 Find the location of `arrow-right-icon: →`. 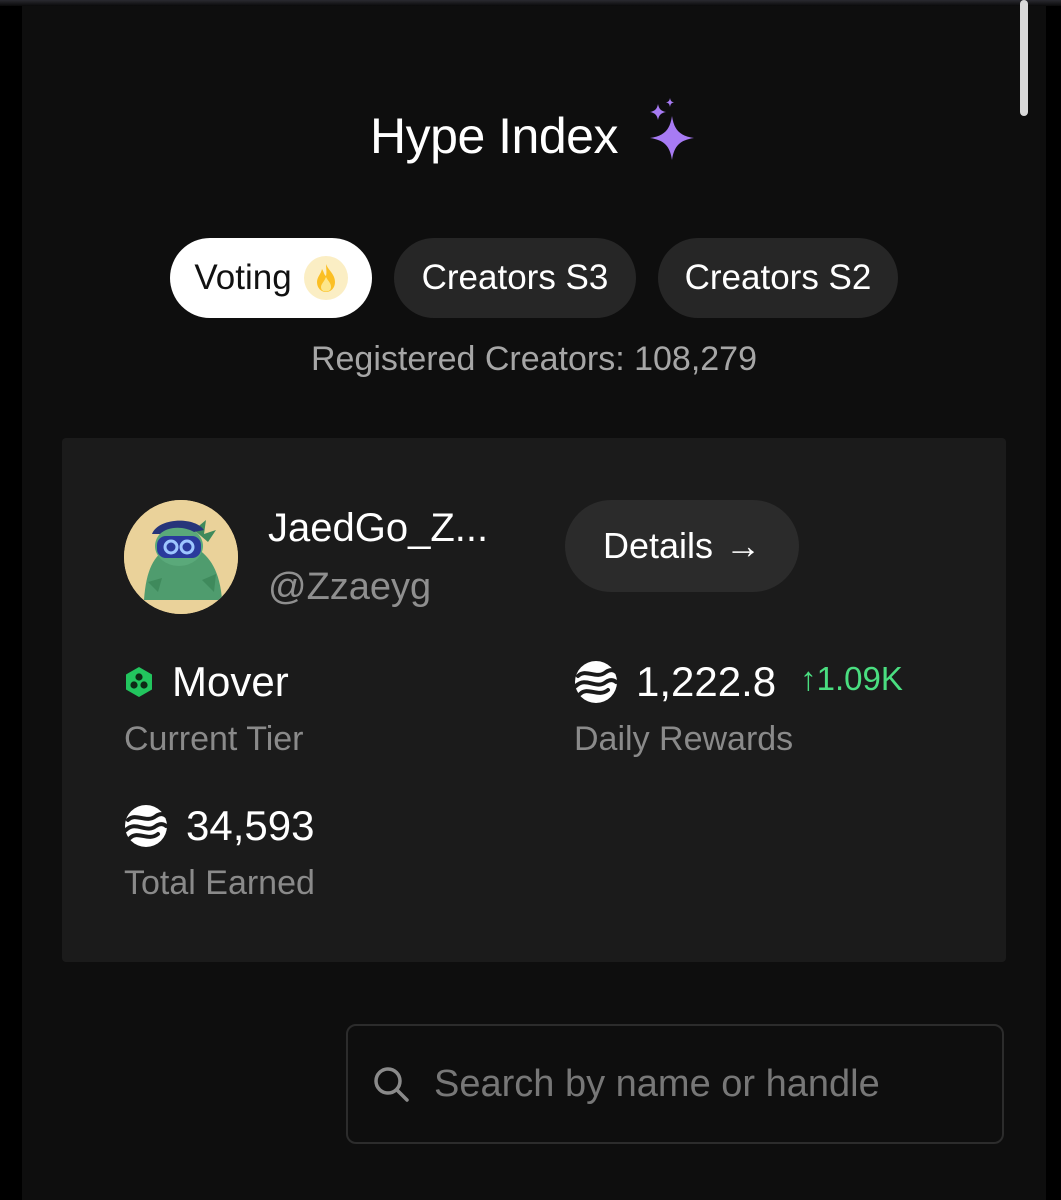

arrow-right-icon: → is located at coordinates (743, 545).